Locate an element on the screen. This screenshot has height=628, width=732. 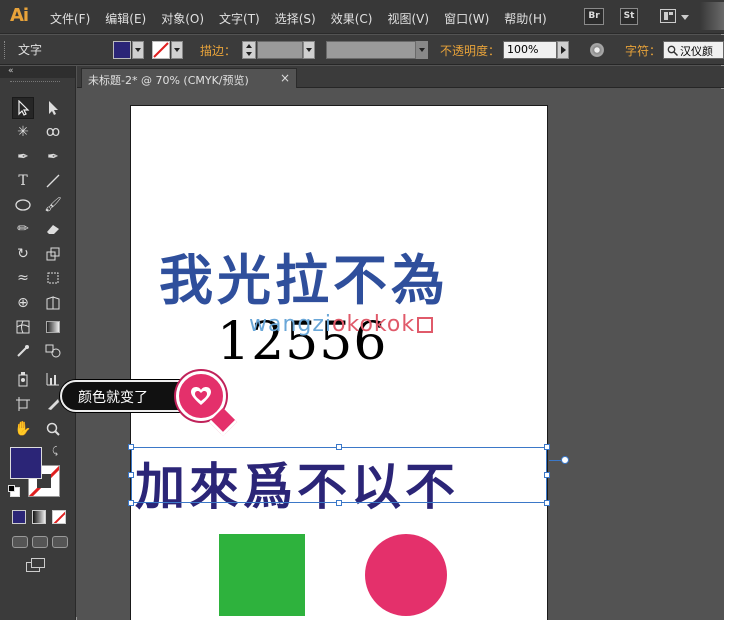
selection-bounding-box is located at coordinates (339, 475).